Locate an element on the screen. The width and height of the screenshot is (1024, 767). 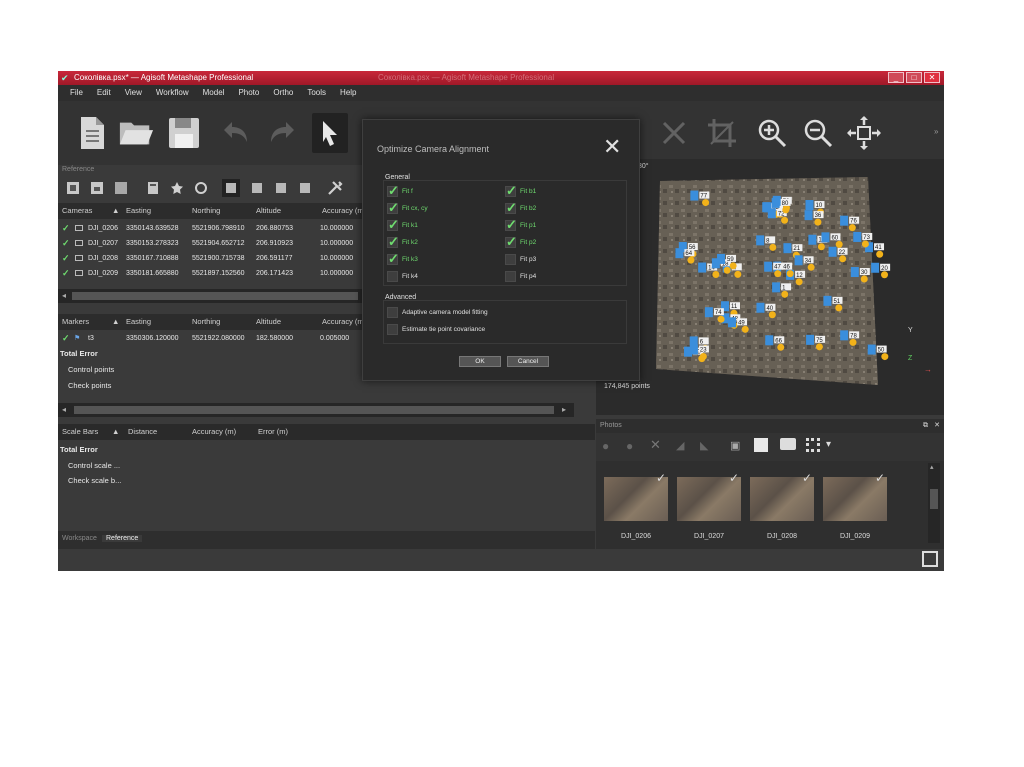
close-window-button: ✕ is located at coordinates (932, 77).